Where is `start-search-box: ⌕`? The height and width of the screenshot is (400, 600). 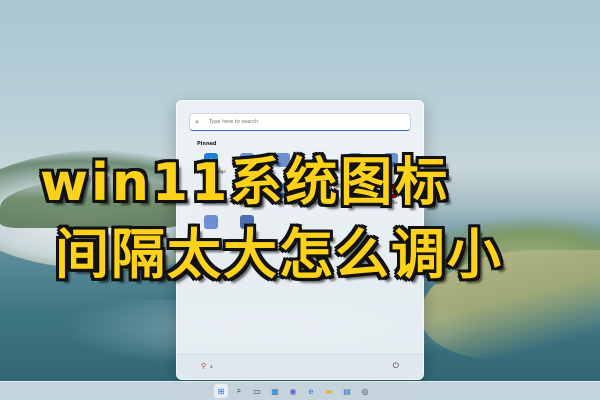
start-search-box: ⌕ is located at coordinates (300, 122).